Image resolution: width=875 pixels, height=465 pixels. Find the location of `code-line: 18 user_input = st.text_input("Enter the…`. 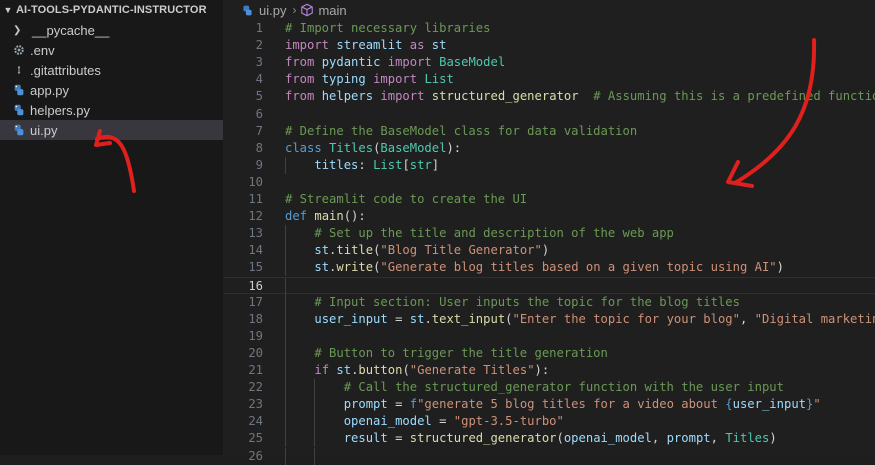

code-line: 18 user_input = st.text_input("Enter the… is located at coordinates (549, 319).